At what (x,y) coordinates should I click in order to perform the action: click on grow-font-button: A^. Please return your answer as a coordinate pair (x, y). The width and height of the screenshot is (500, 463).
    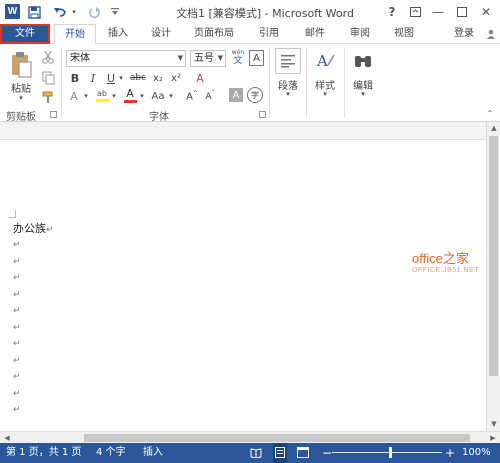
    Looking at the image, I should click on (192, 96).